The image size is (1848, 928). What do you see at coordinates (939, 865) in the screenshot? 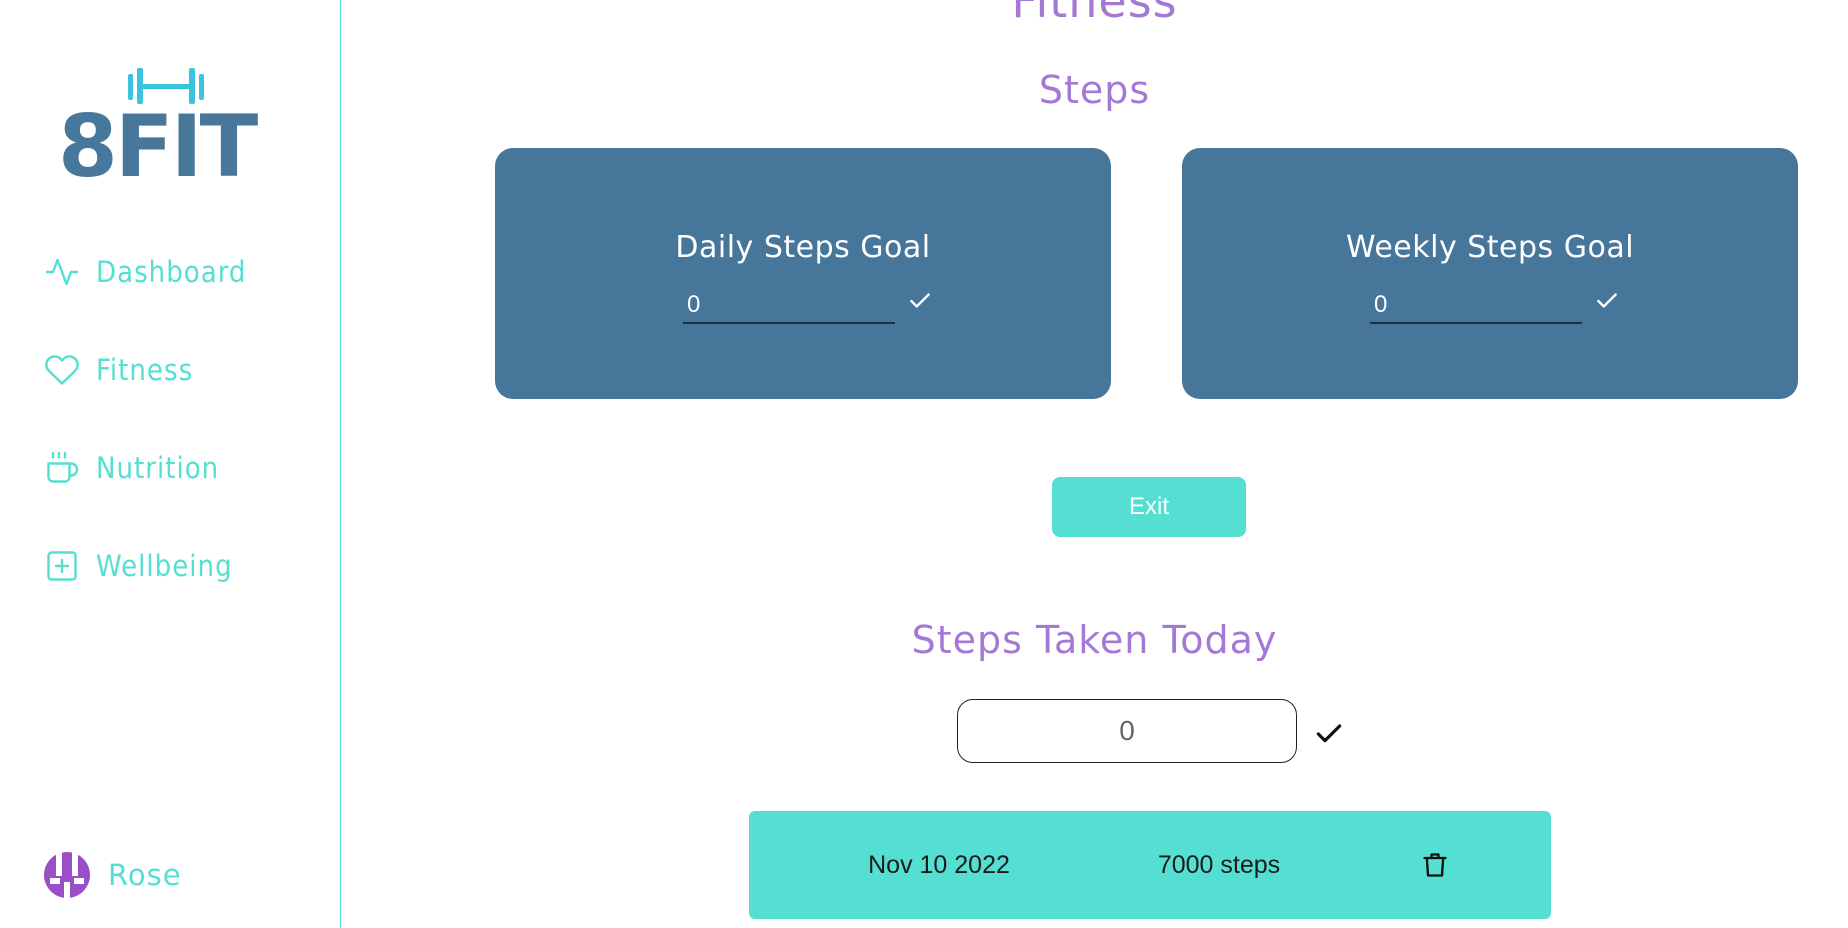
I see `log-date: Nov 10 2022` at bounding box center [939, 865].